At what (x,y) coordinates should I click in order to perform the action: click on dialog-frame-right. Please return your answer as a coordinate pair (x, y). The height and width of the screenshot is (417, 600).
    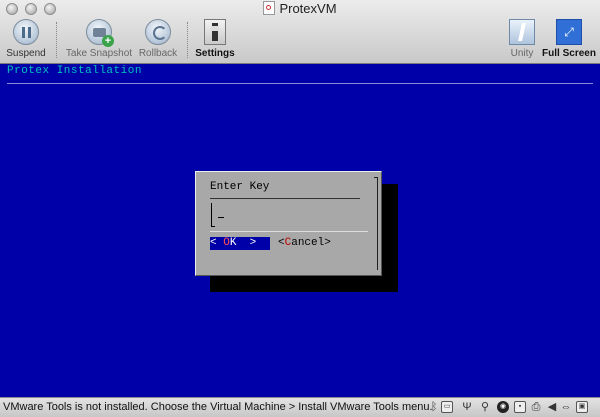
    Looking at the image, I should click on (377, 223).